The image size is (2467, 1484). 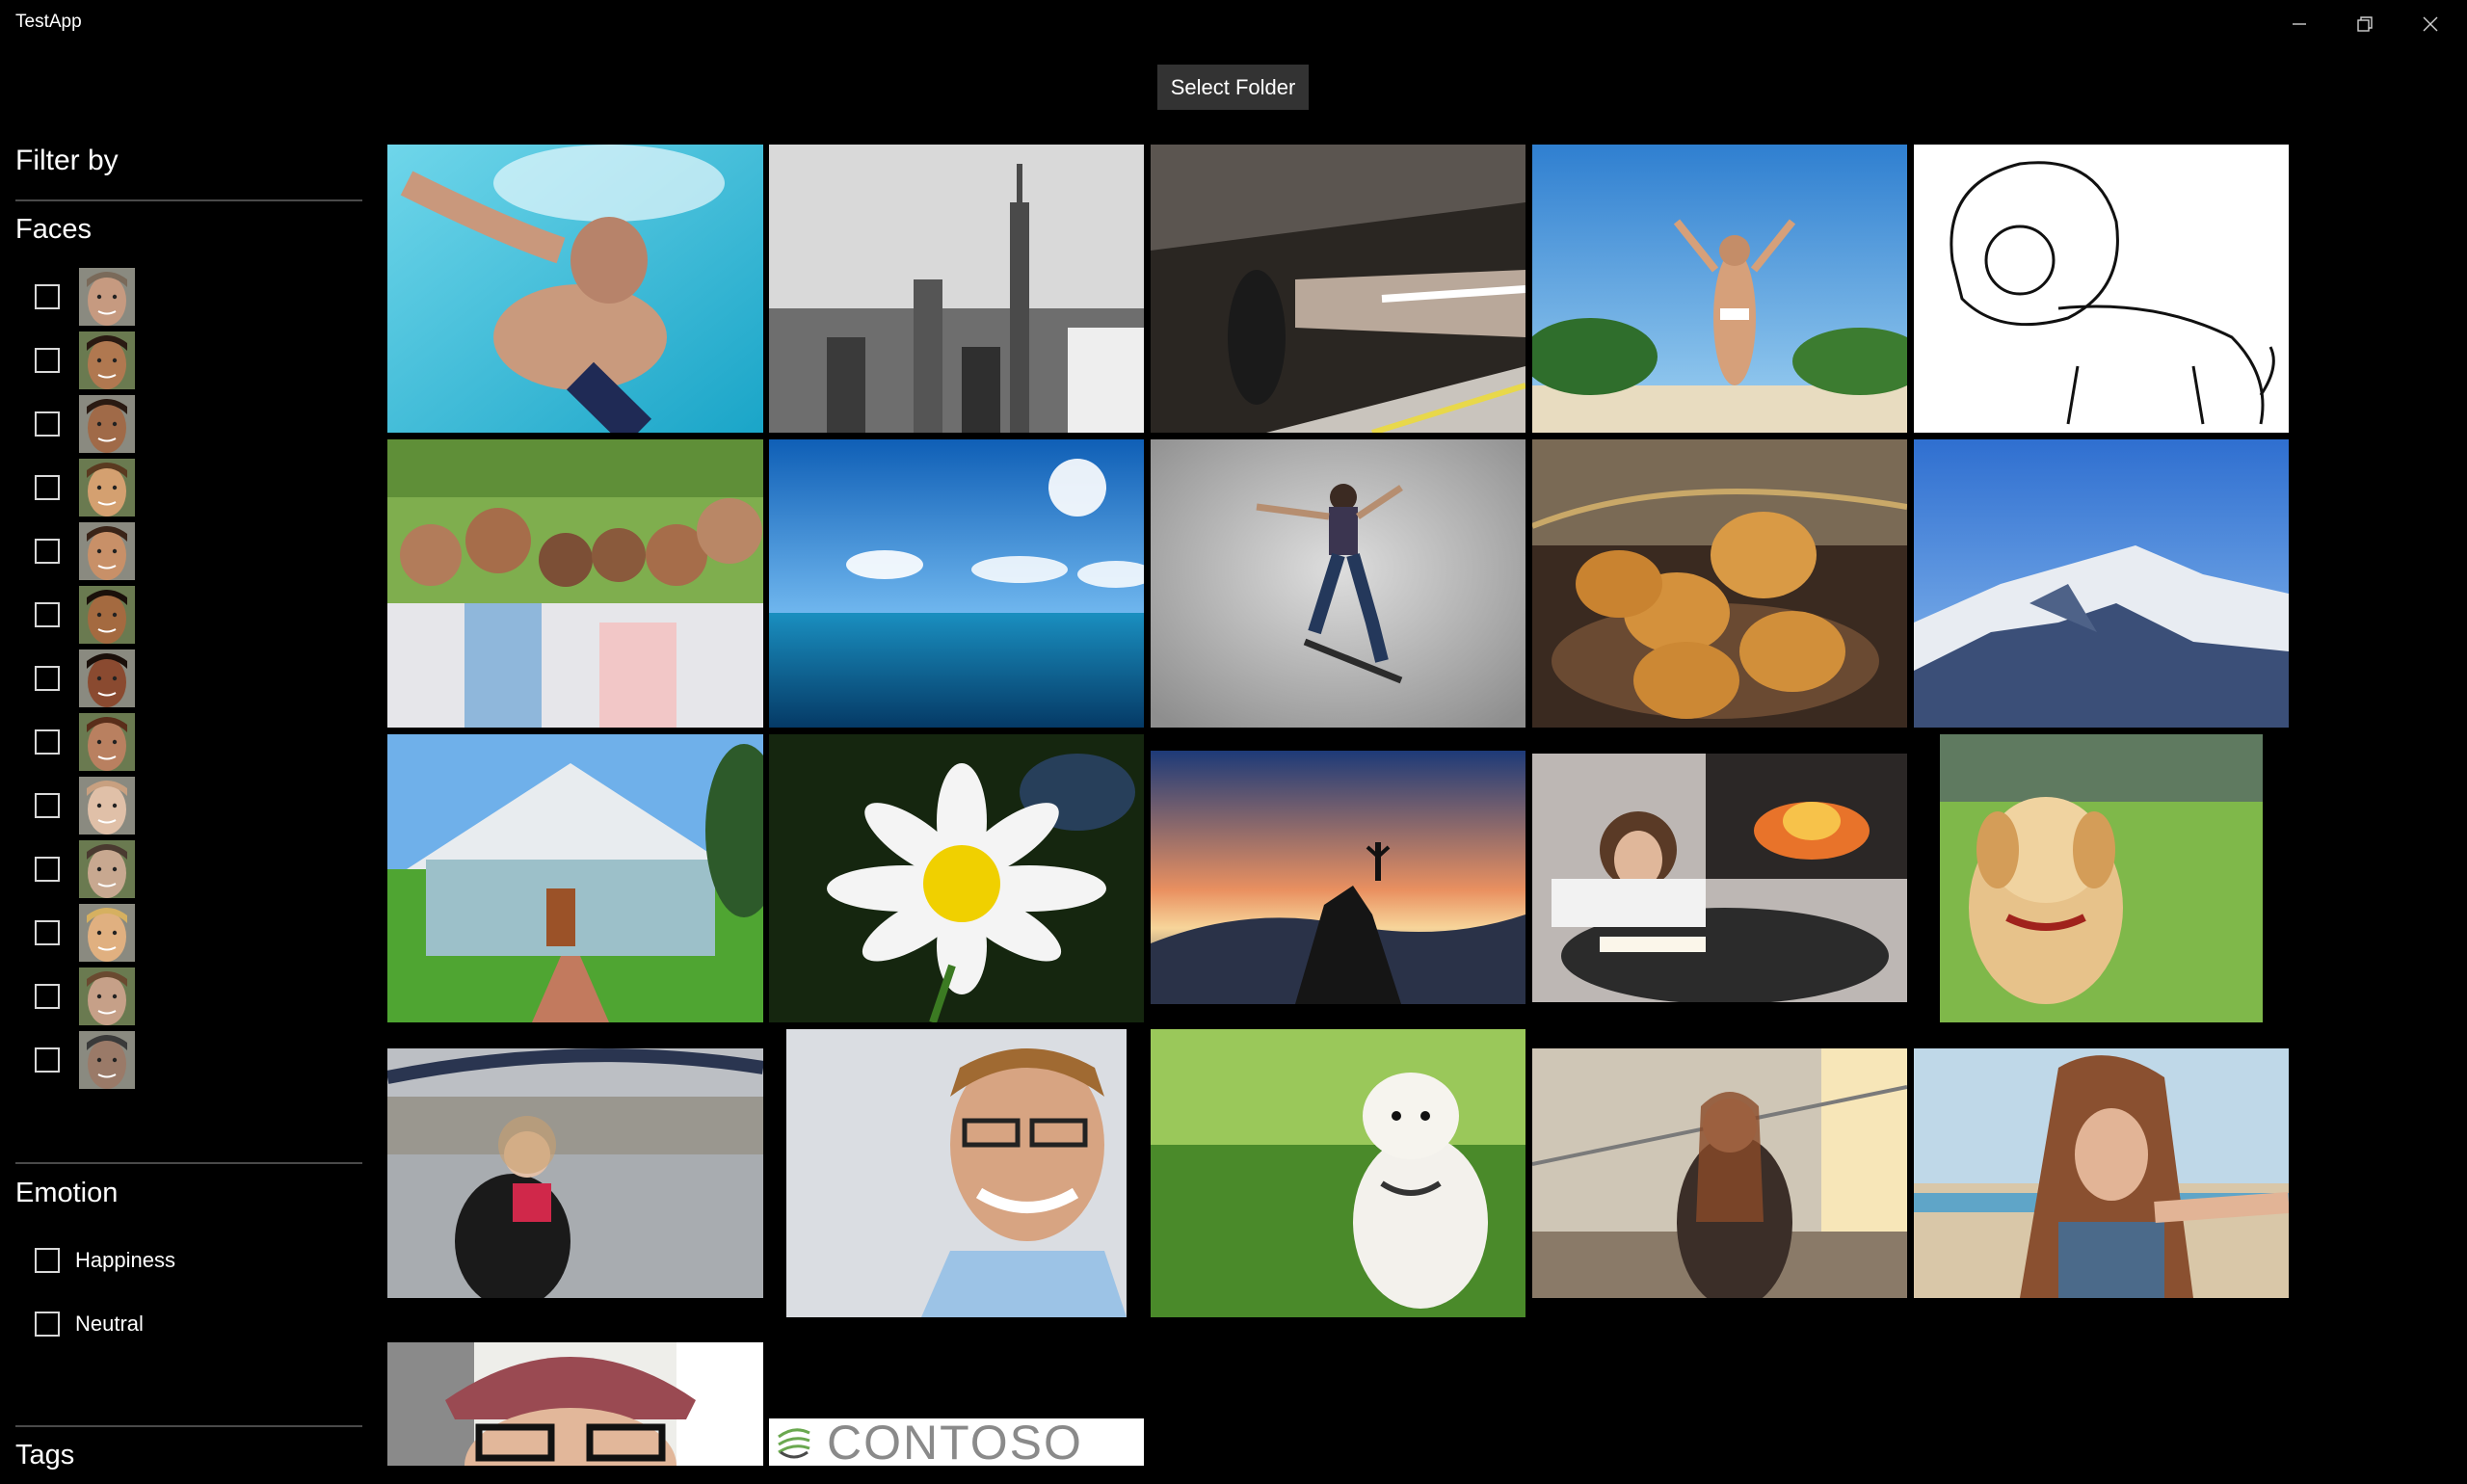 I want to click on tags-heading: Tags, so click(x=45, y=1455).